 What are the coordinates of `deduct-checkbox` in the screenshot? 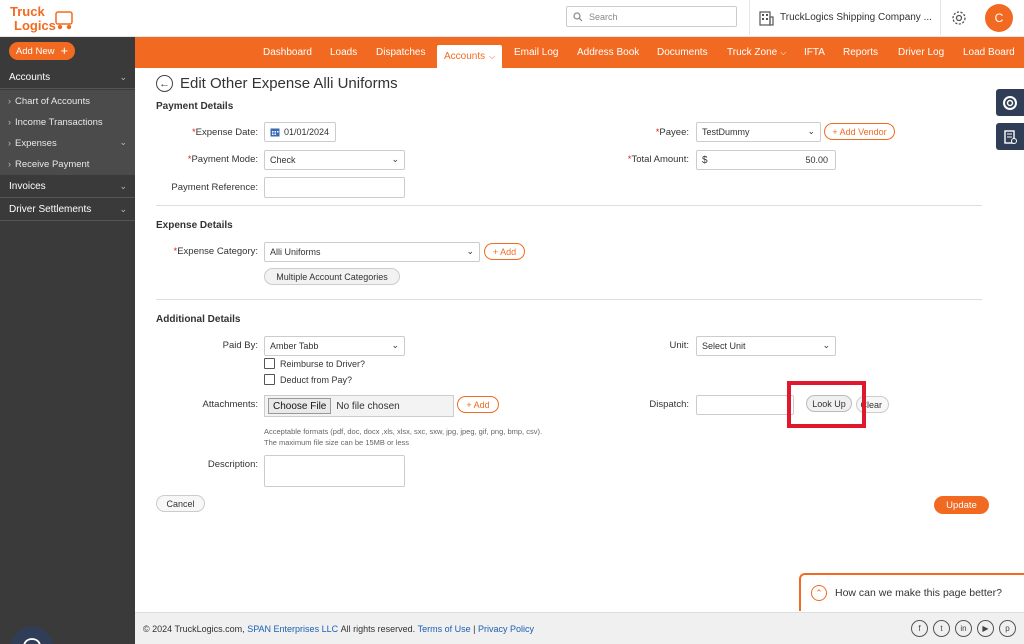 It's located at (269, 379).